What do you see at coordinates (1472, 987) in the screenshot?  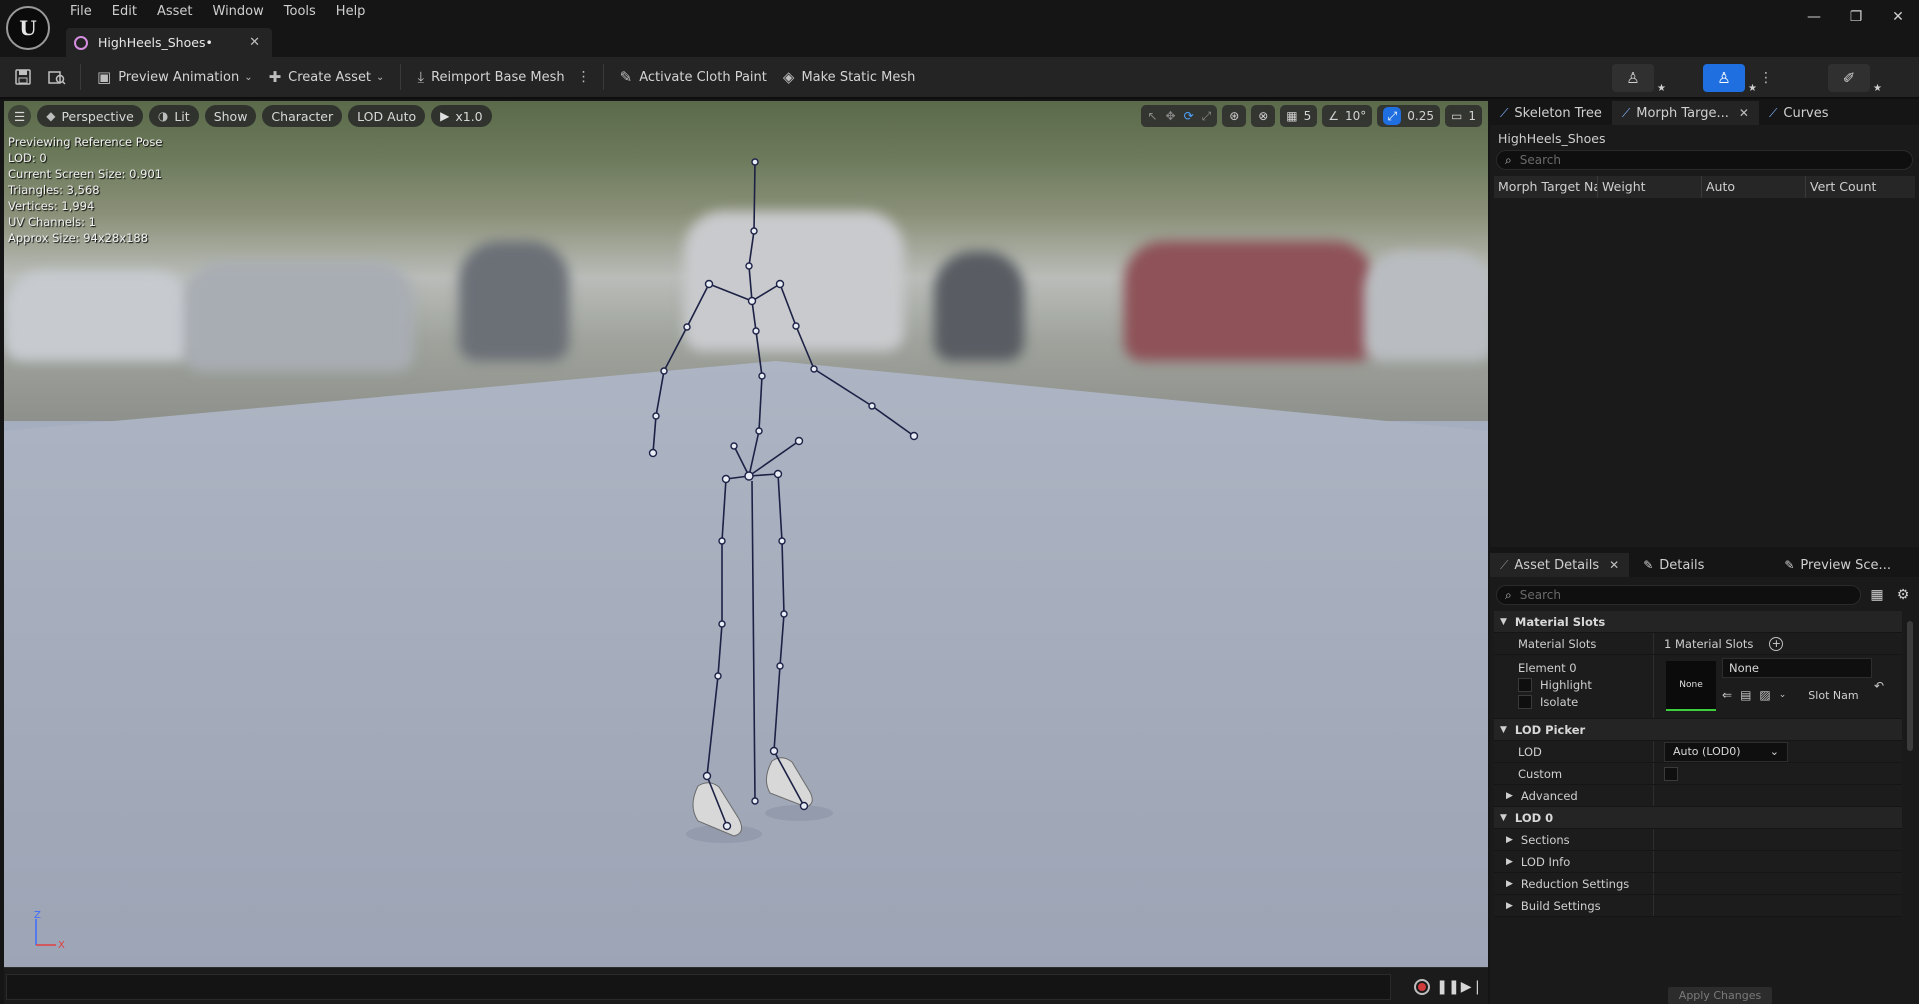 I see `step-forward-button: ▶❘` at bounding box center [1472, 987].